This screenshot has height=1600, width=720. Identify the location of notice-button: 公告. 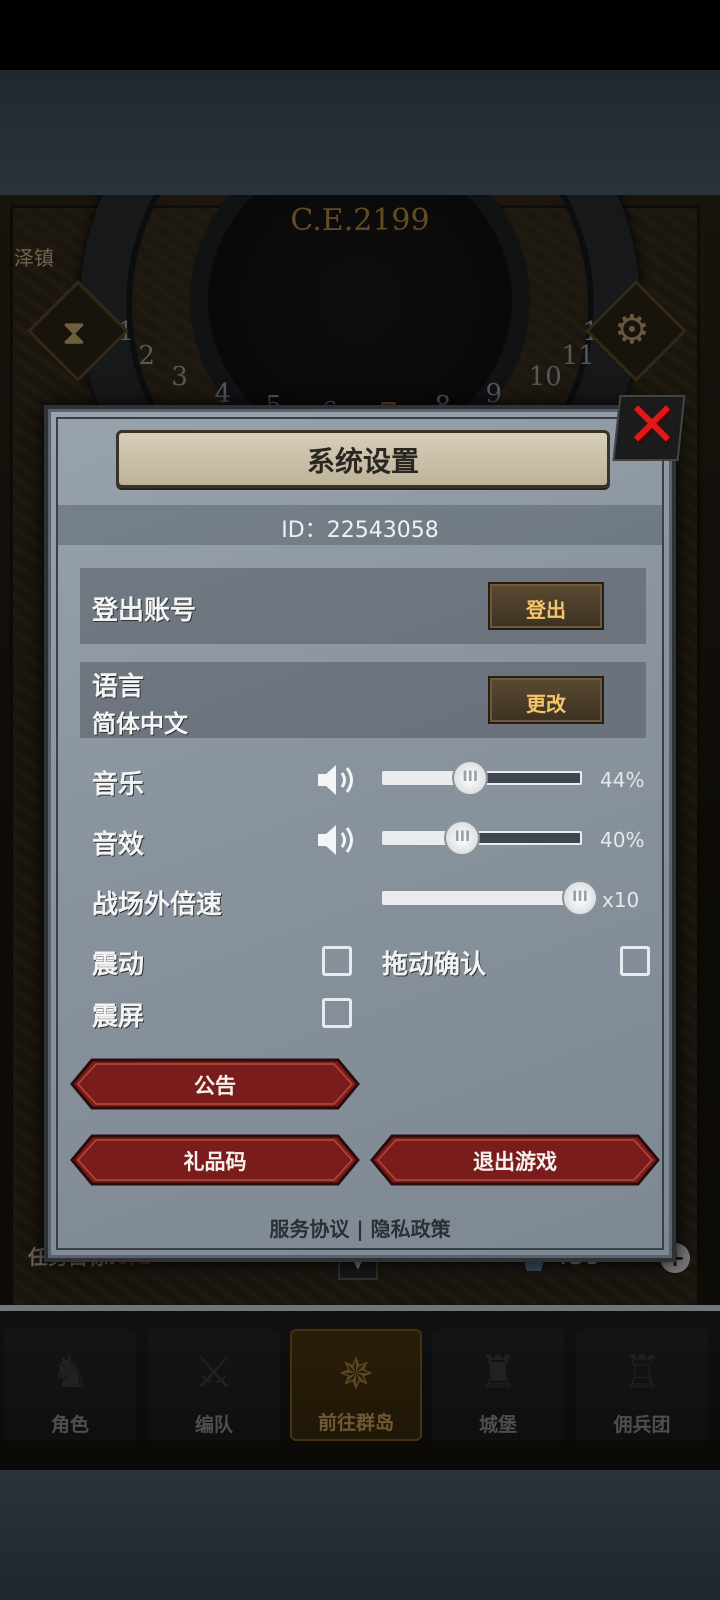
(215, 1084).